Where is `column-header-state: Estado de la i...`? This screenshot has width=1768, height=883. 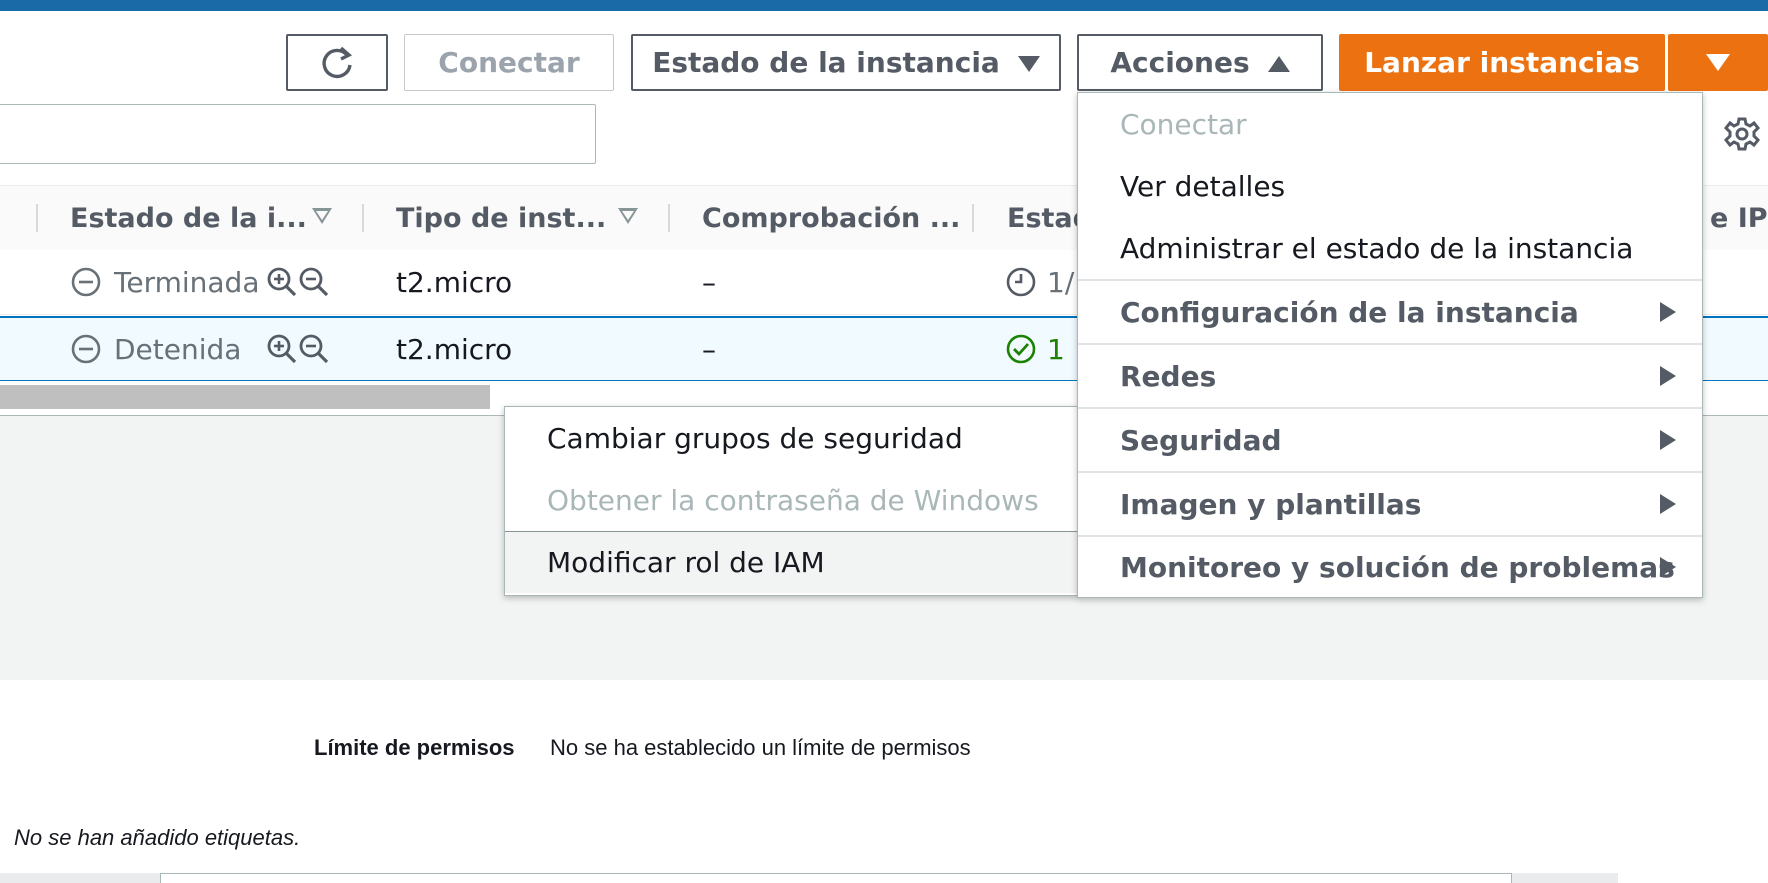
column-header-state: Estado de la i... is located at coordinates (188, 218).